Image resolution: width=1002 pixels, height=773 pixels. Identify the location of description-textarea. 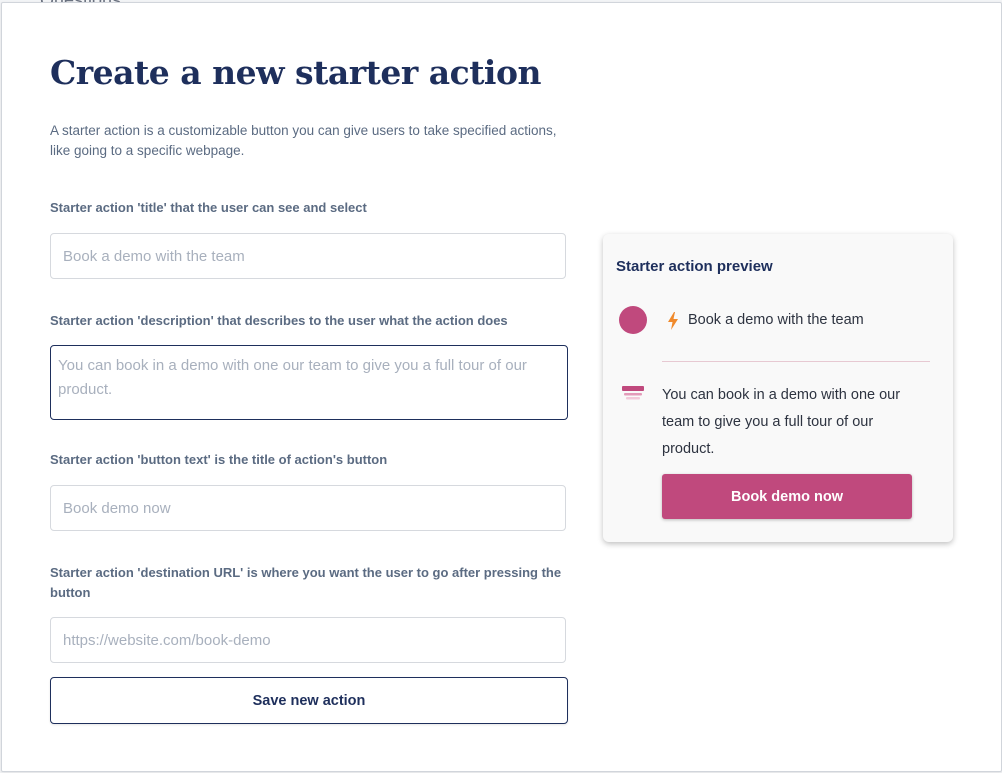
(309, 382).